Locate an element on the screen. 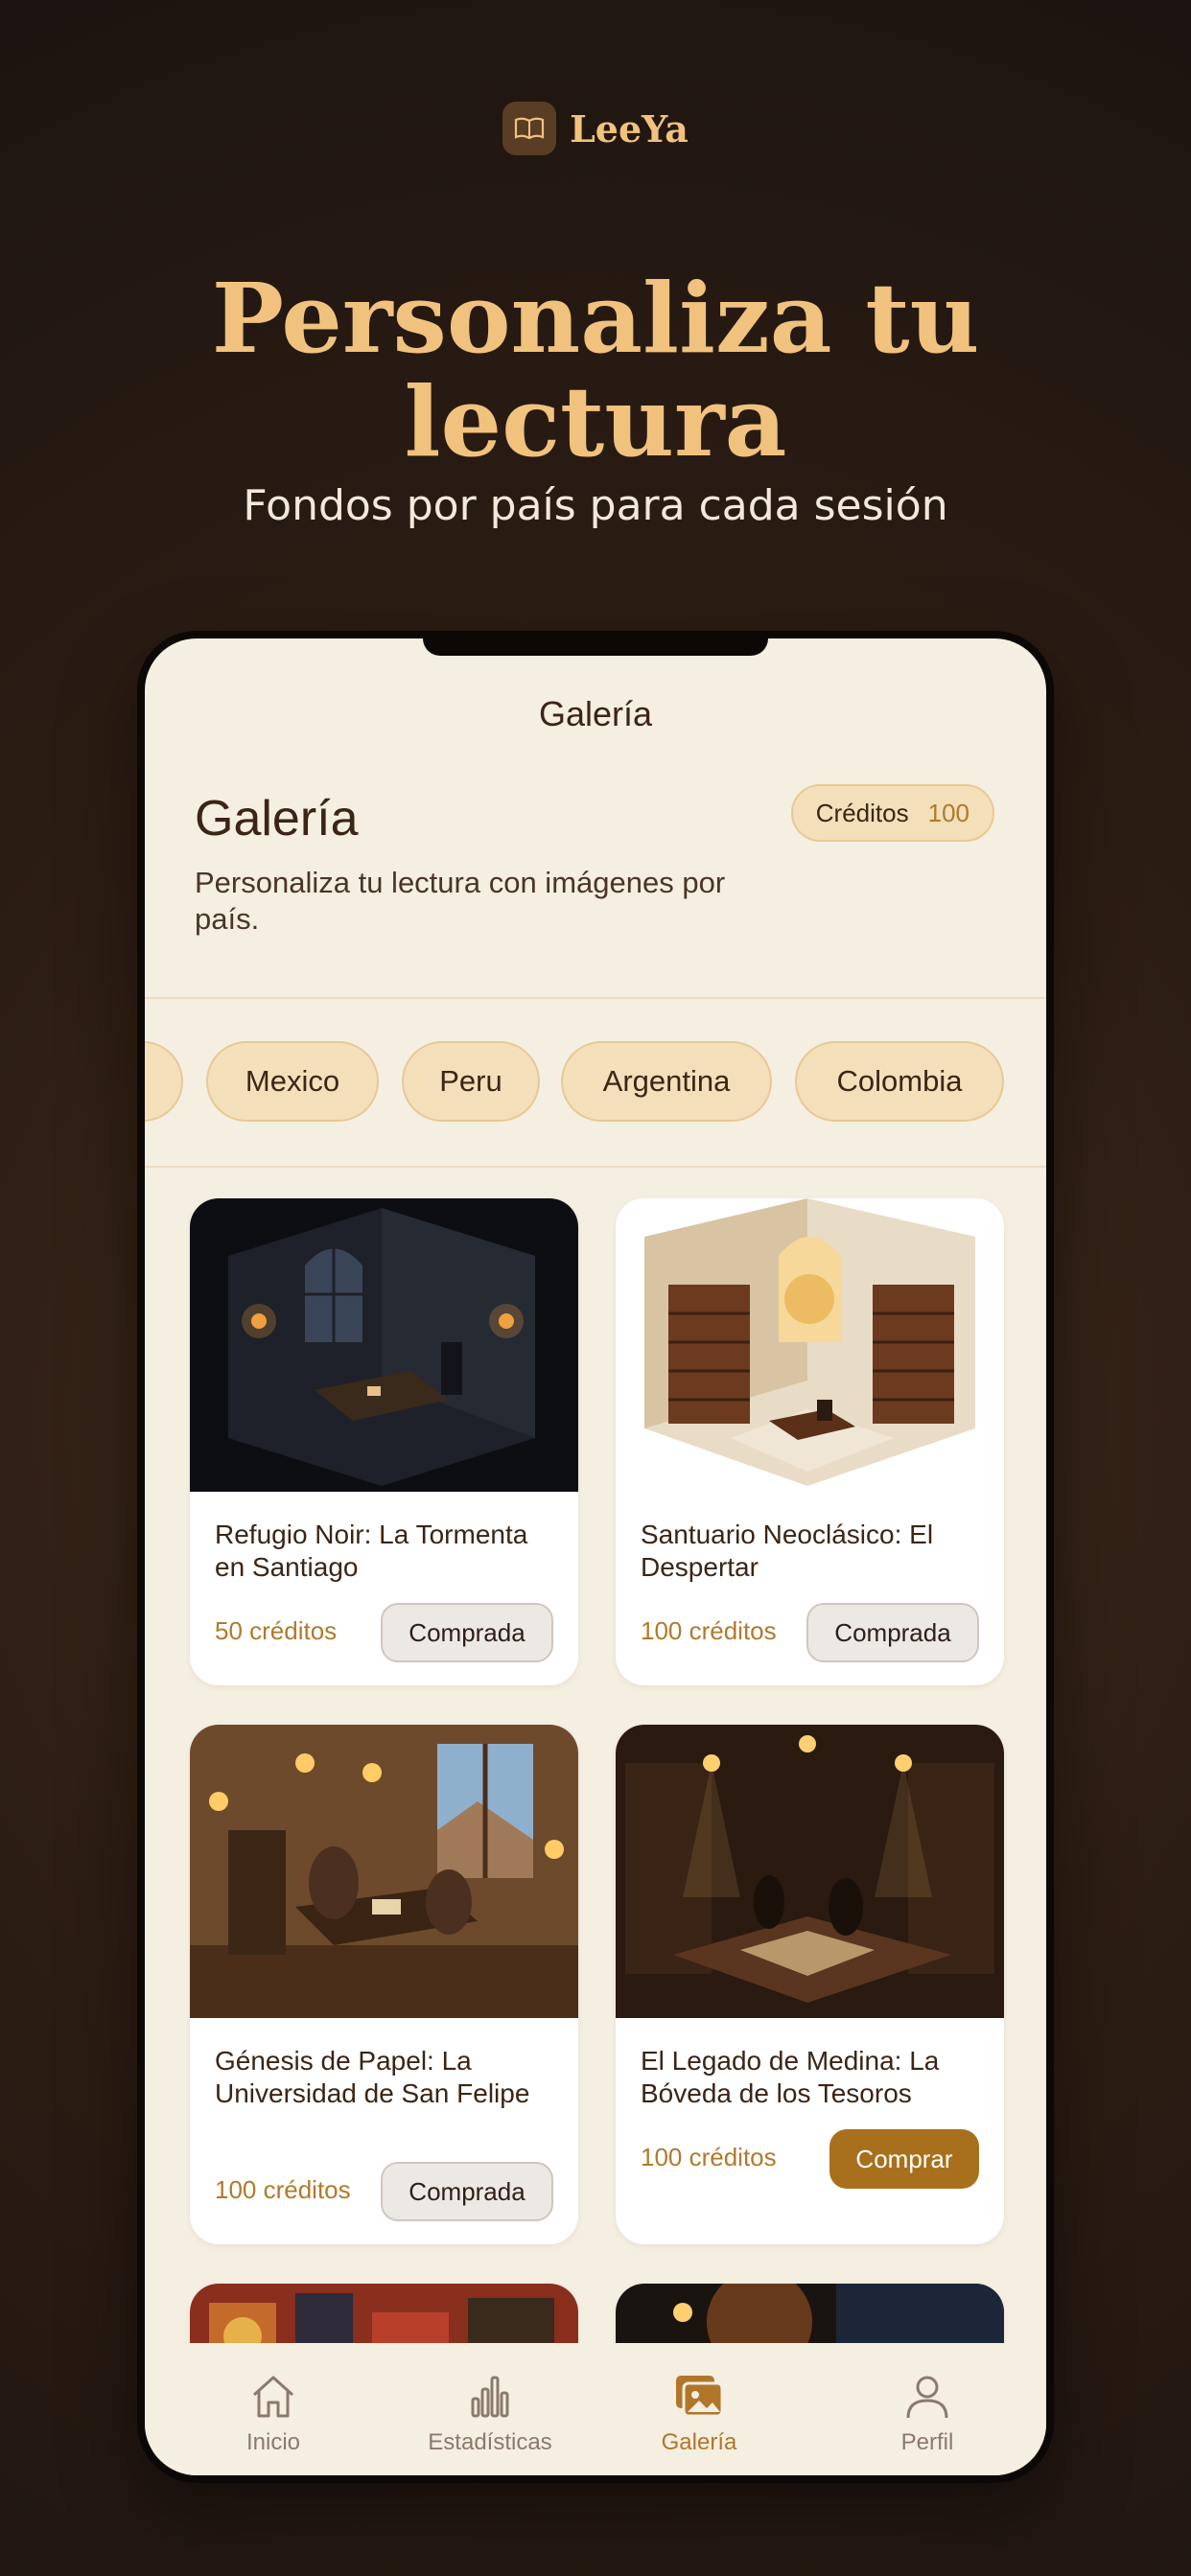 This screenshot has height=2576, width=1191. phone-notch is located at coordinates (595, 647).